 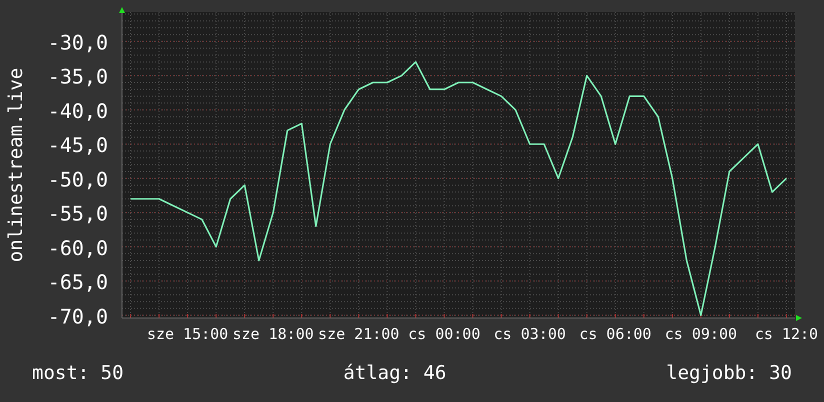 I want to click on y-axis-label: -60,0, so click(x=78, y=248).